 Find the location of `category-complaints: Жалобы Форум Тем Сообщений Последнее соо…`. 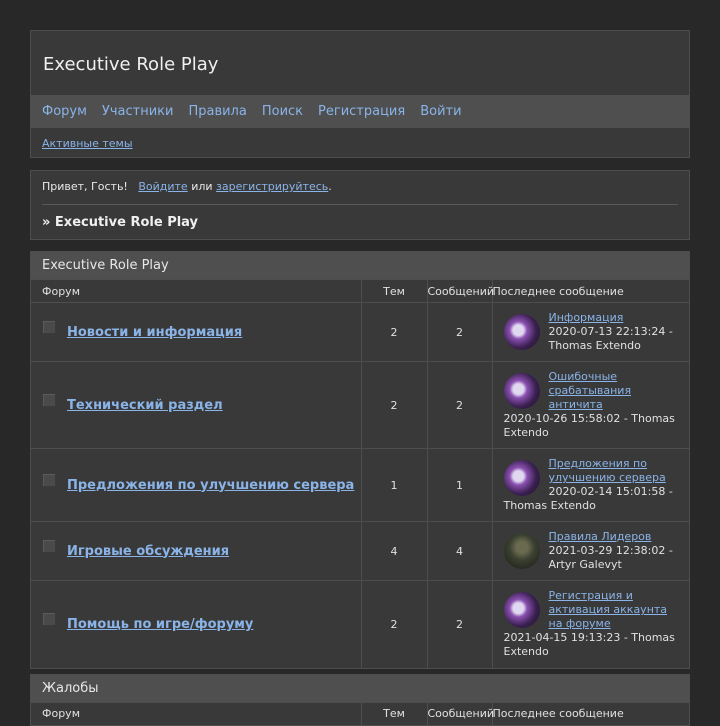

category-complaints: Жалобы Форум Тем Сообщений Последнее соо… is located at coordinates (360, 699).